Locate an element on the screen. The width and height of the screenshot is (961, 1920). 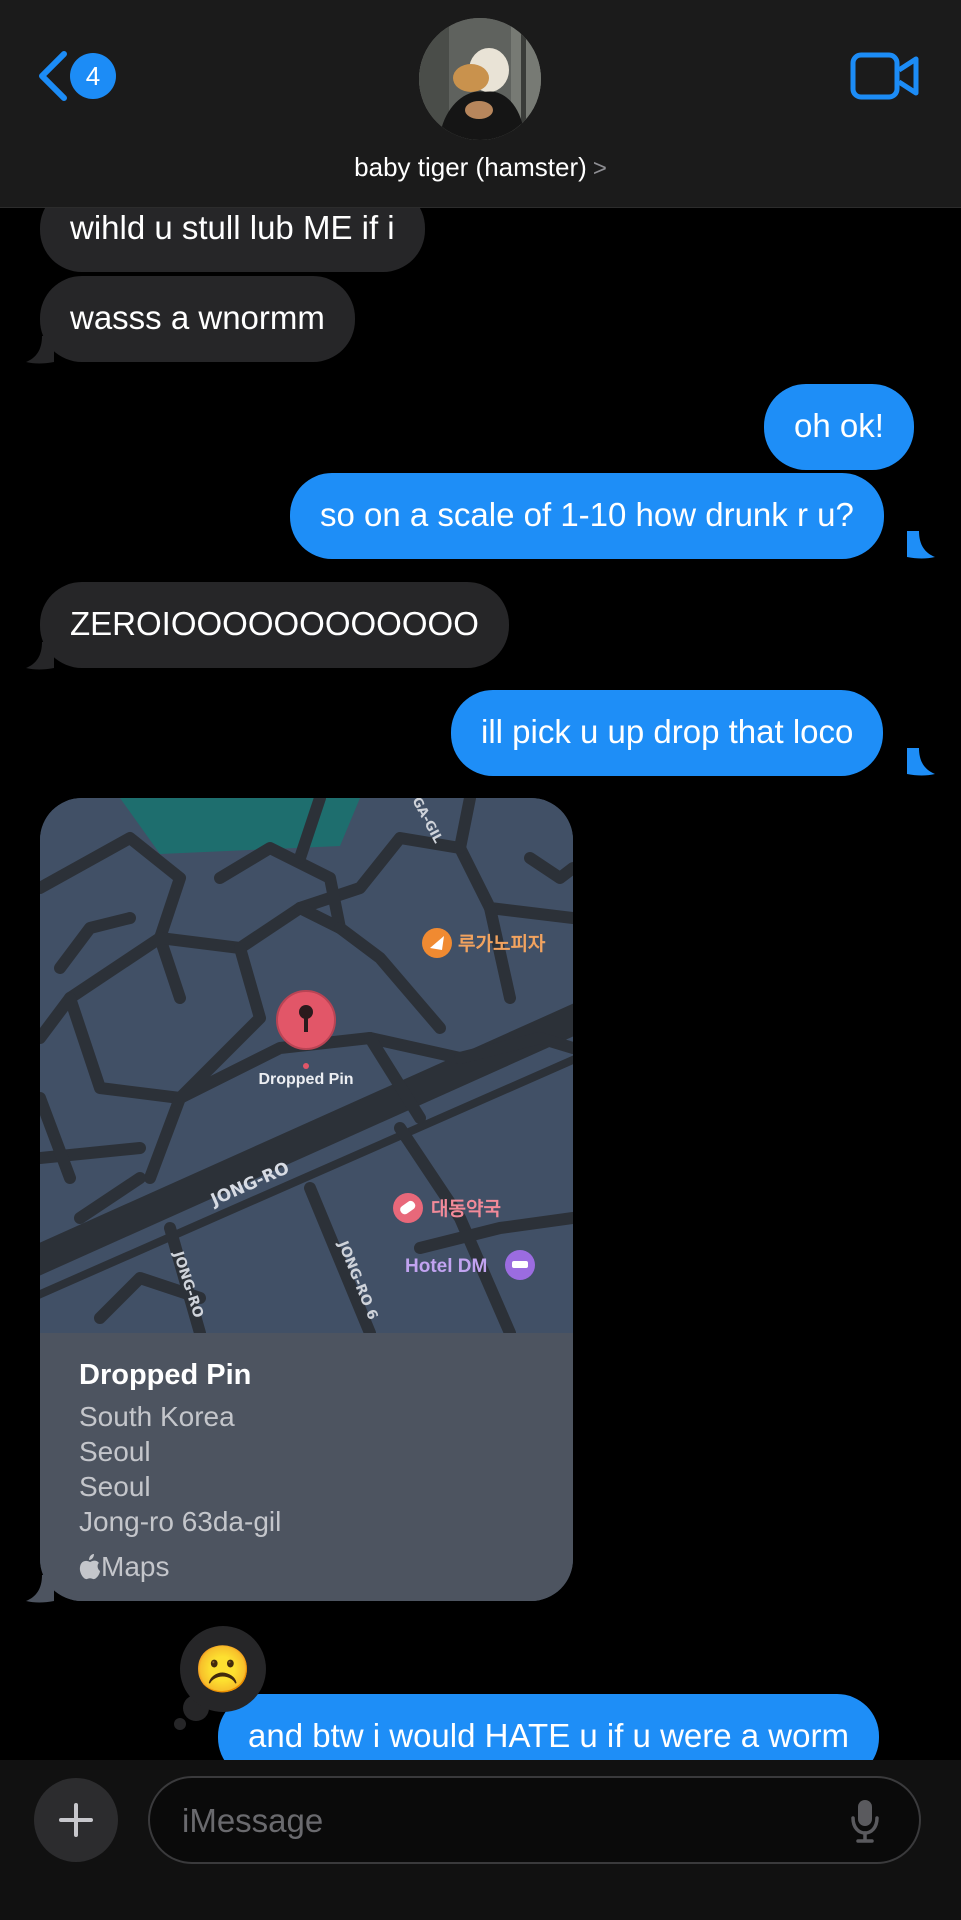
conversation-header: 4 baby tiger (hamster) > is located at coordinates (480, 104).